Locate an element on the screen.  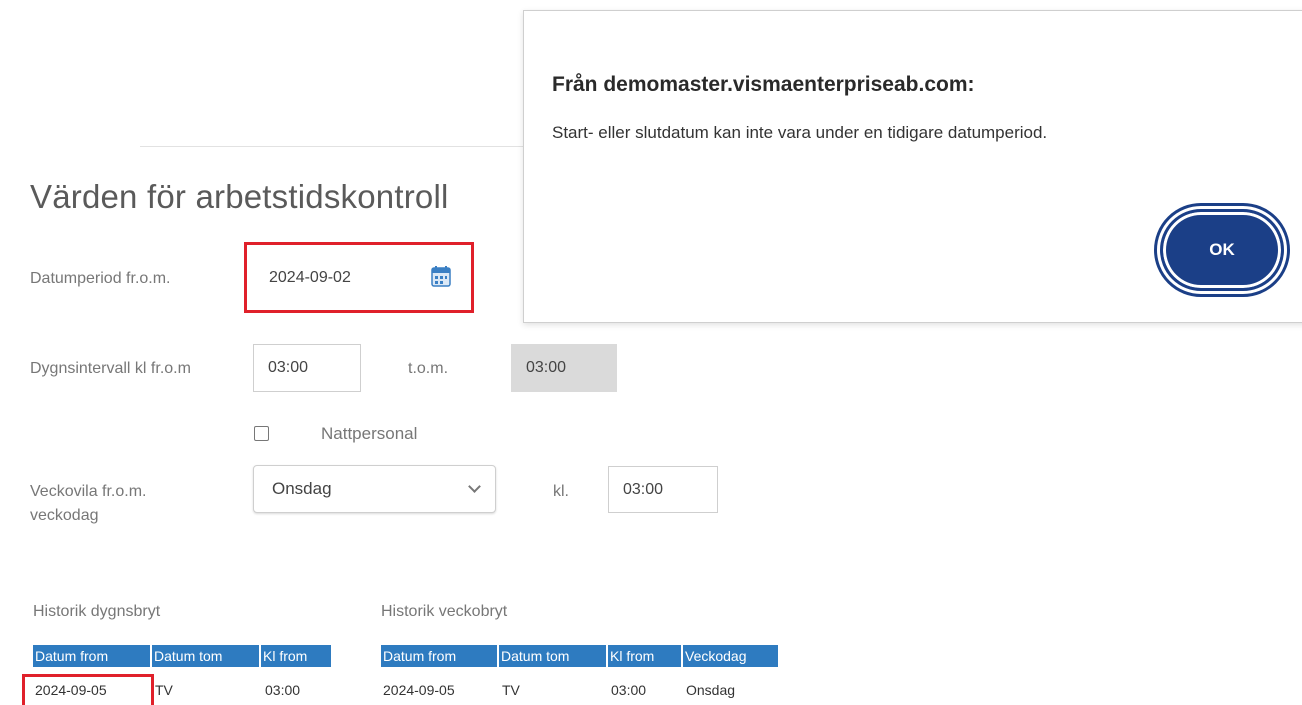
tom-label: t.o.m. is located at coordinates (428, 368).